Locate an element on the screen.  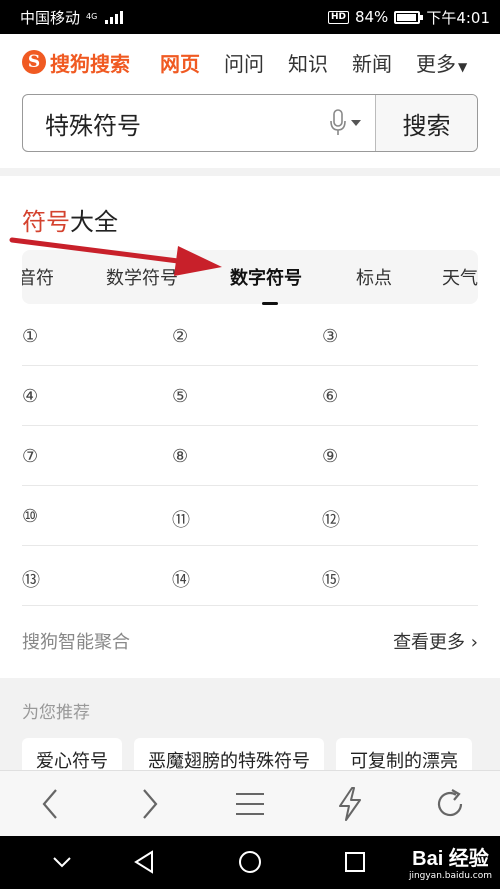
voice-search-button is located at coordinates (345, 123).